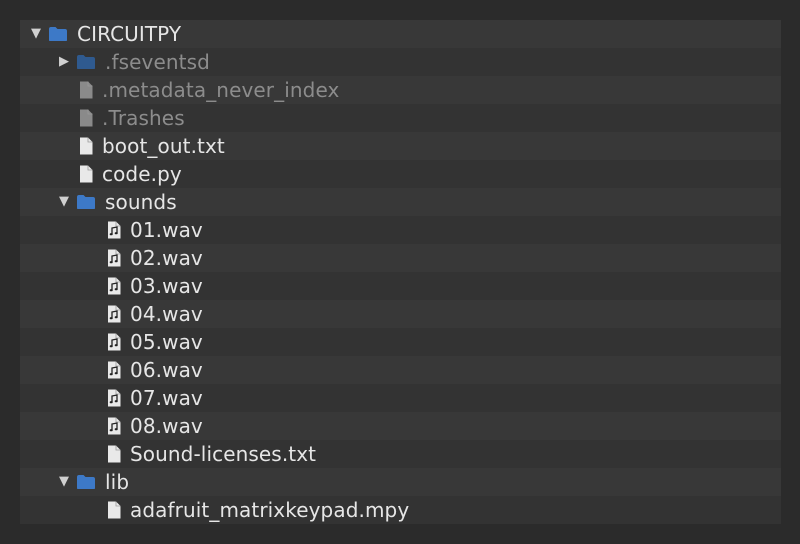 This screenshot has width=800, height=544. Describe the element at coordinates (400, 202) in the screenshot. I see `tree-row: ▼ sounds` at that location.